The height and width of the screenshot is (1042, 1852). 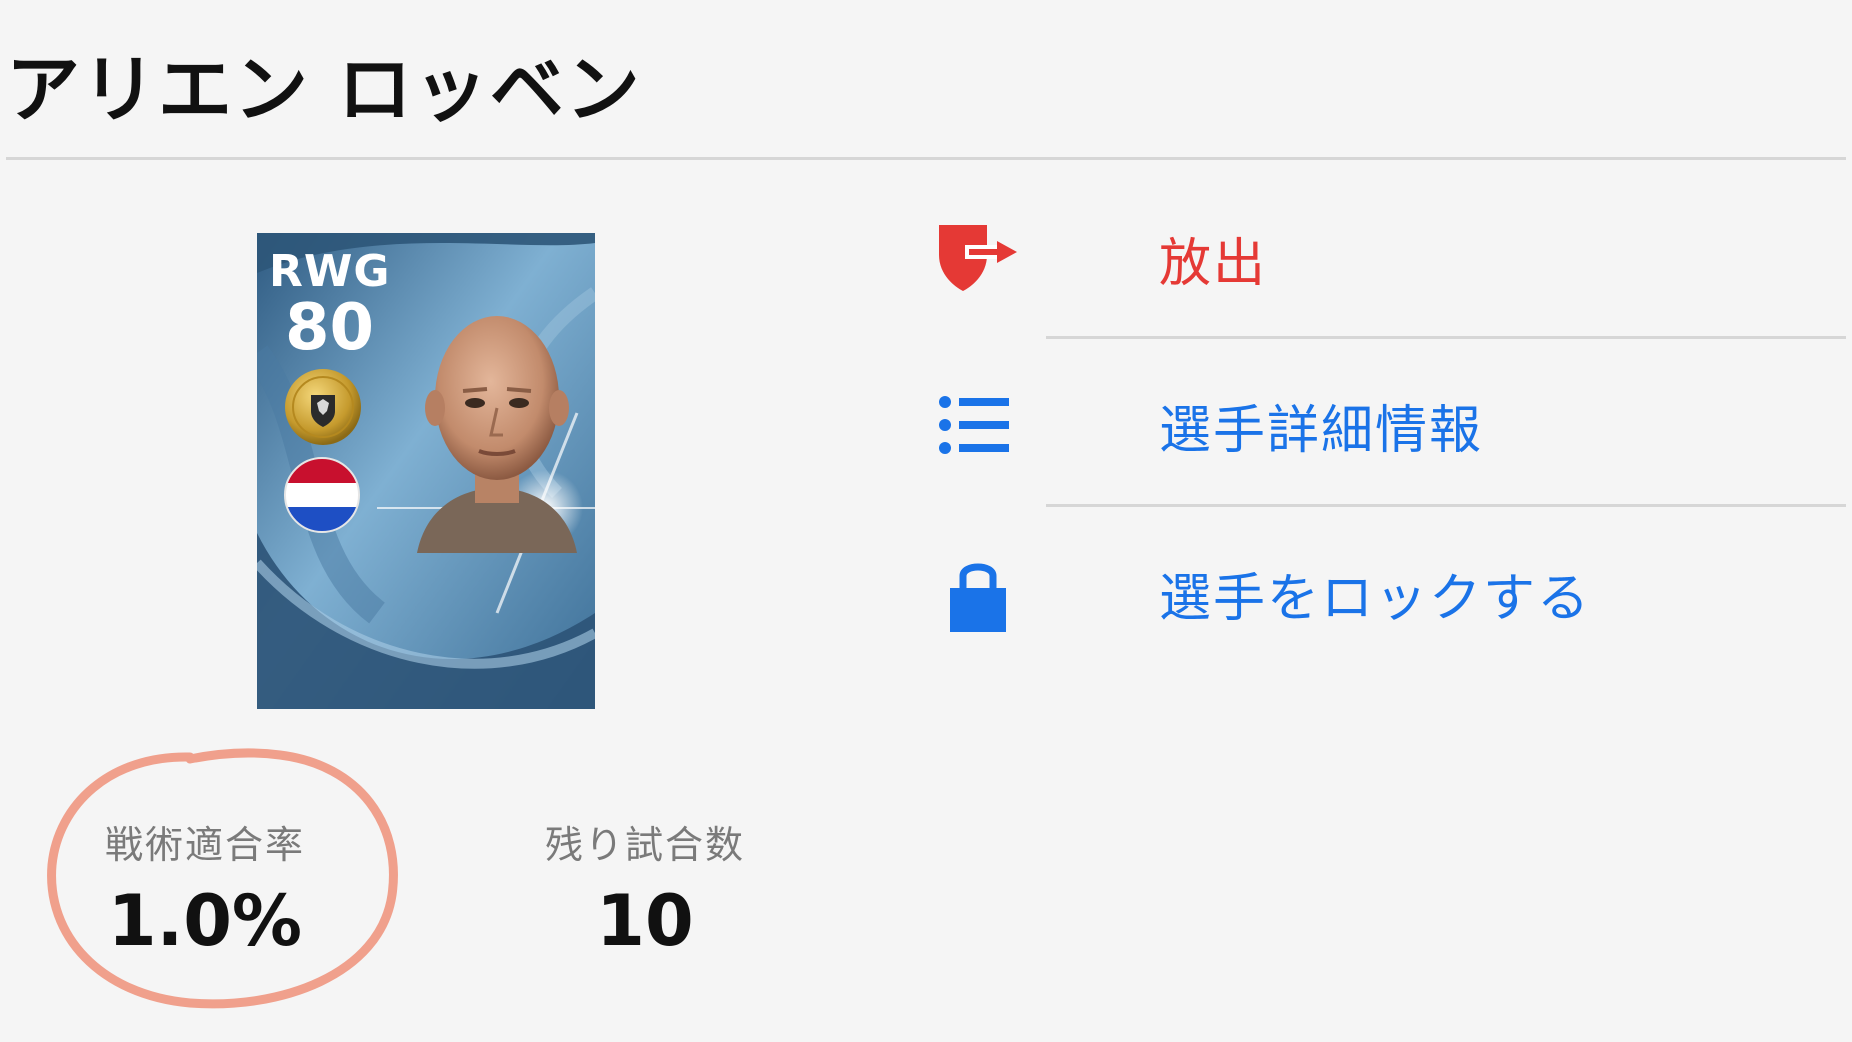 What do you see at coordinates (322, 495) in the screenshot?
I see `netherlands-flag-icon` at bounding box center [322, 495].